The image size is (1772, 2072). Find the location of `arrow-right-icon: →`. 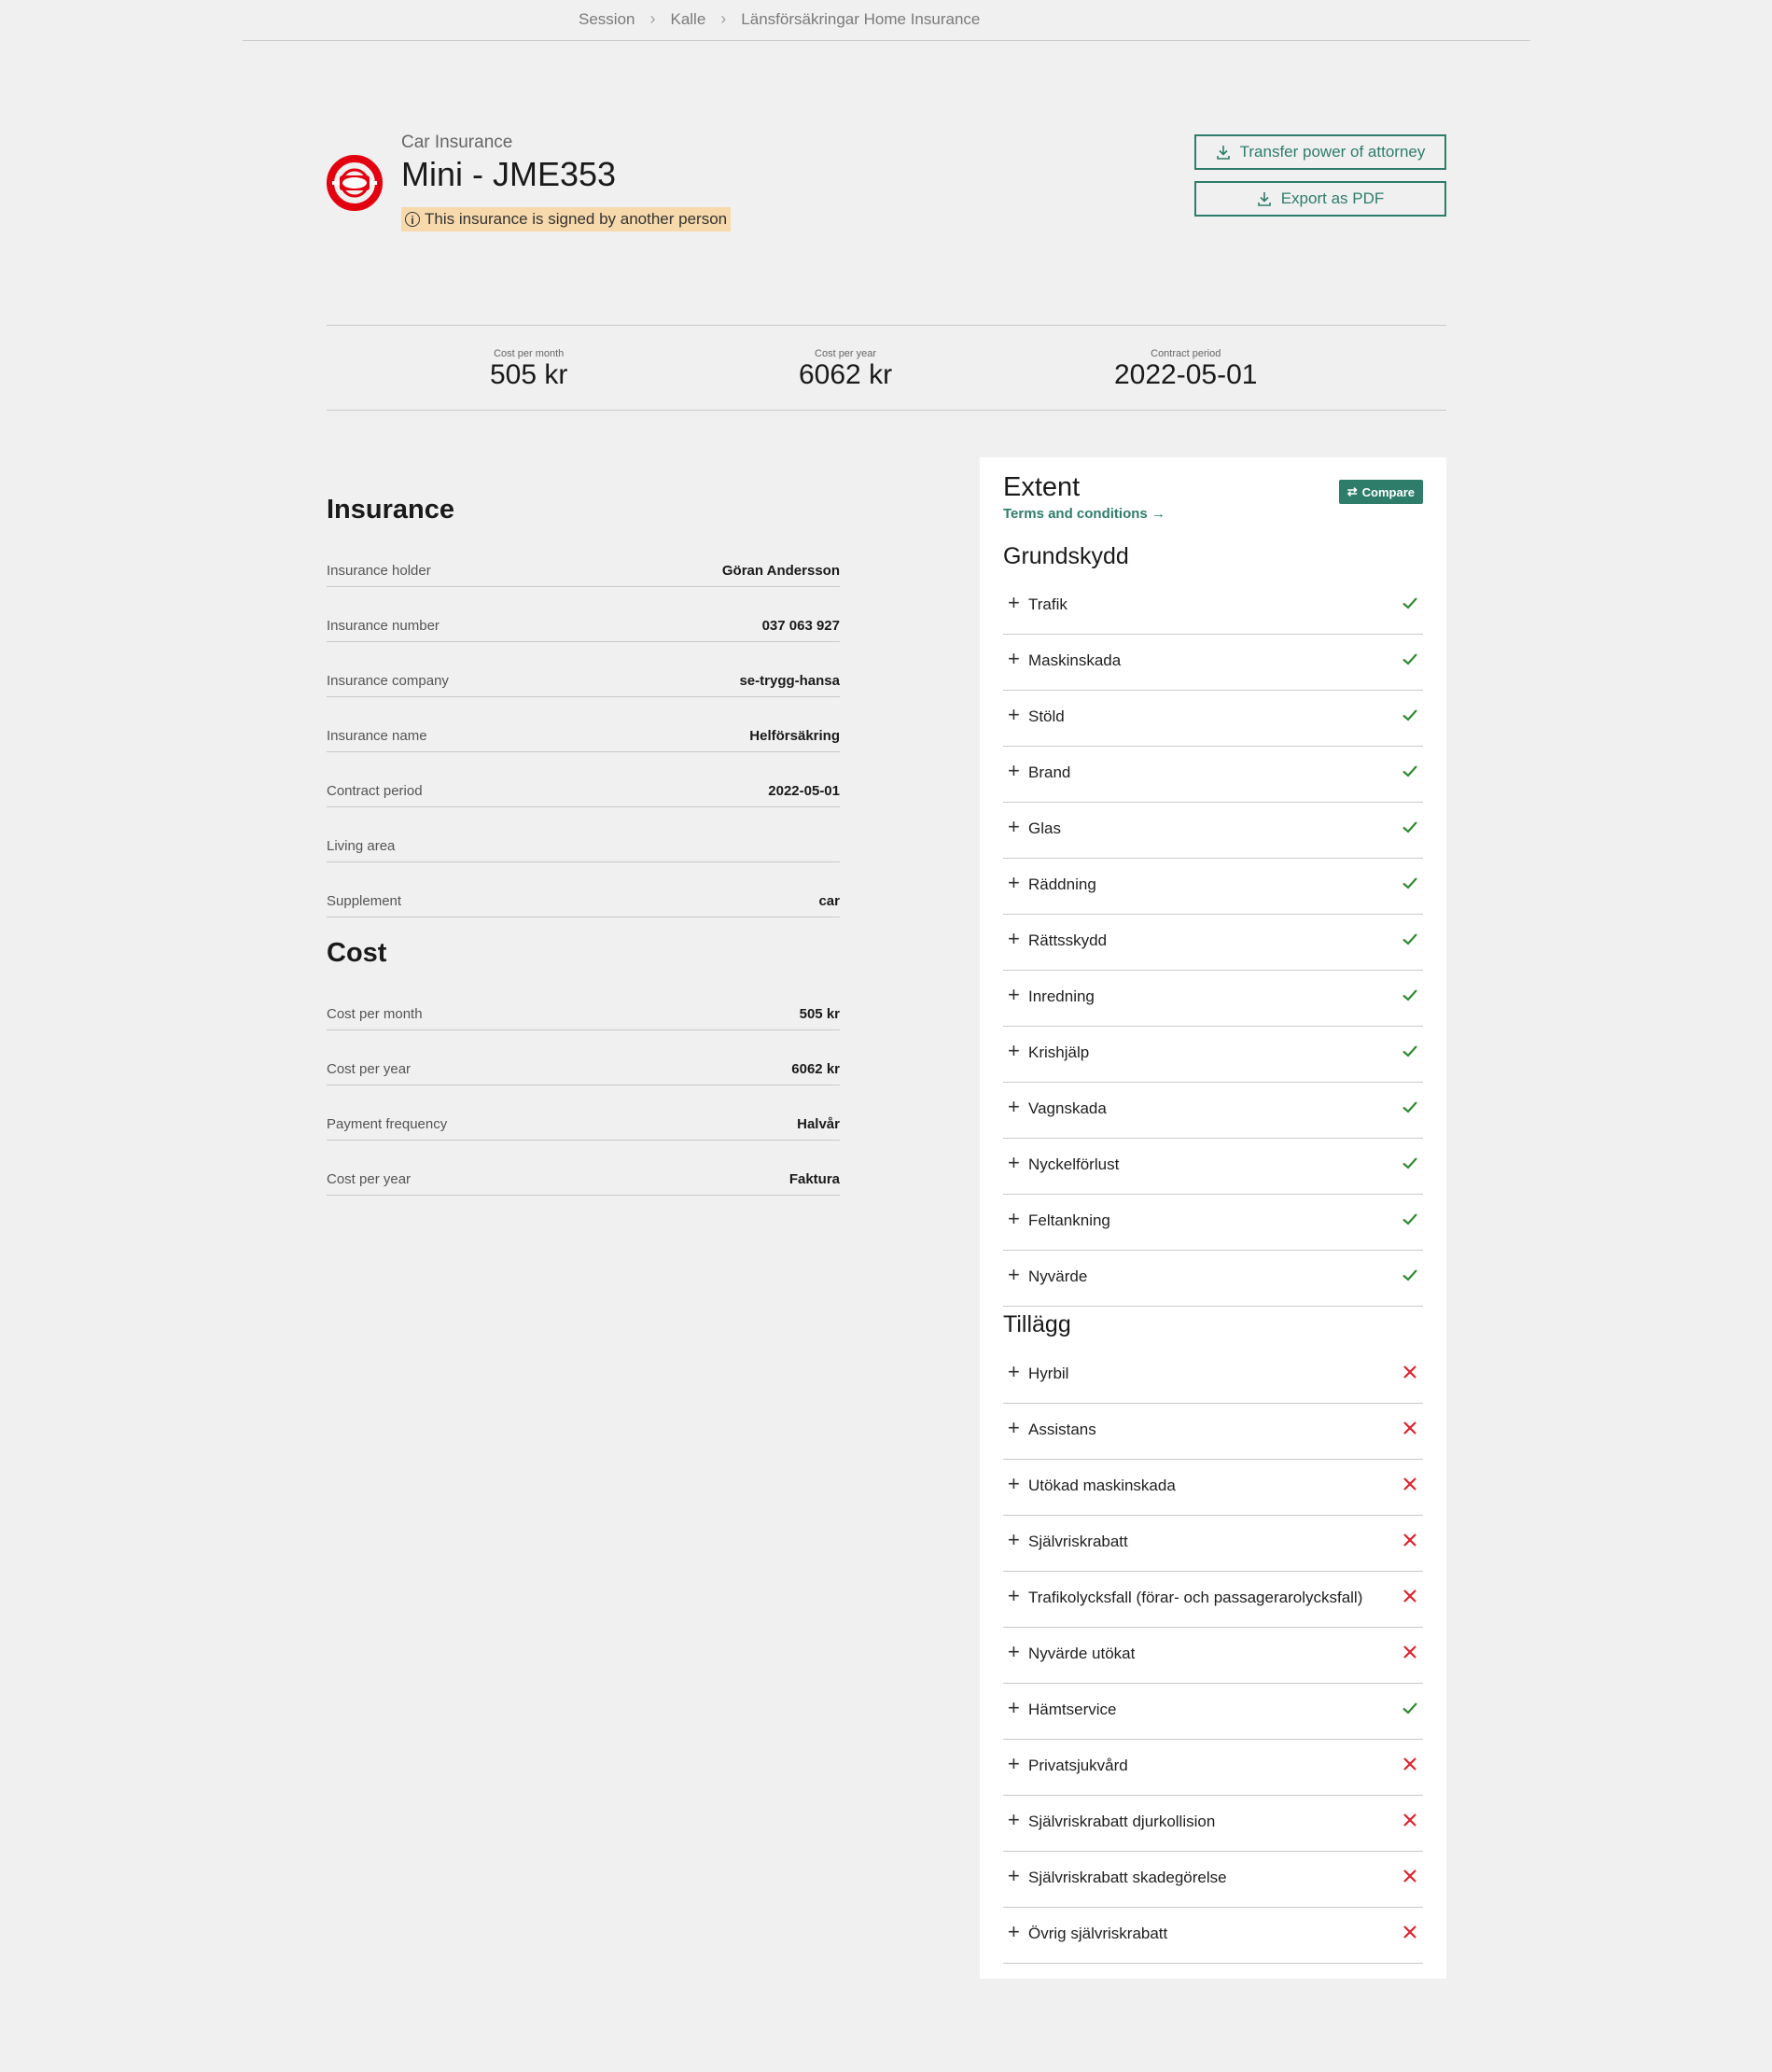

arrow-right-icon: → is located at coordinates (1158, 514).